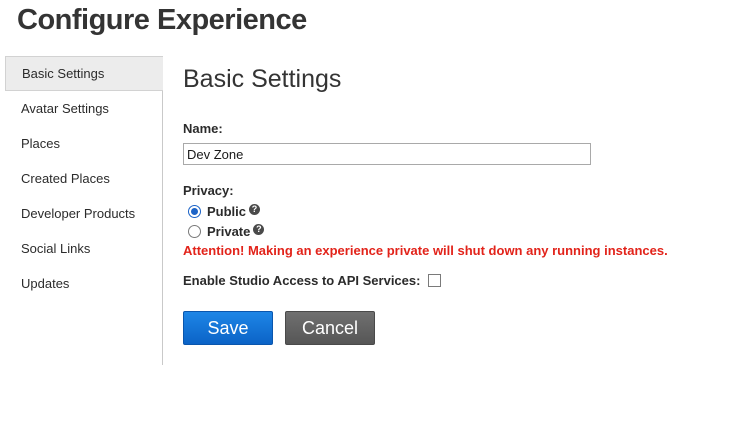 The height and width of the screenshot is (423, 746). I want to click on privacy-option-private: Private ?, so click(226, 231).